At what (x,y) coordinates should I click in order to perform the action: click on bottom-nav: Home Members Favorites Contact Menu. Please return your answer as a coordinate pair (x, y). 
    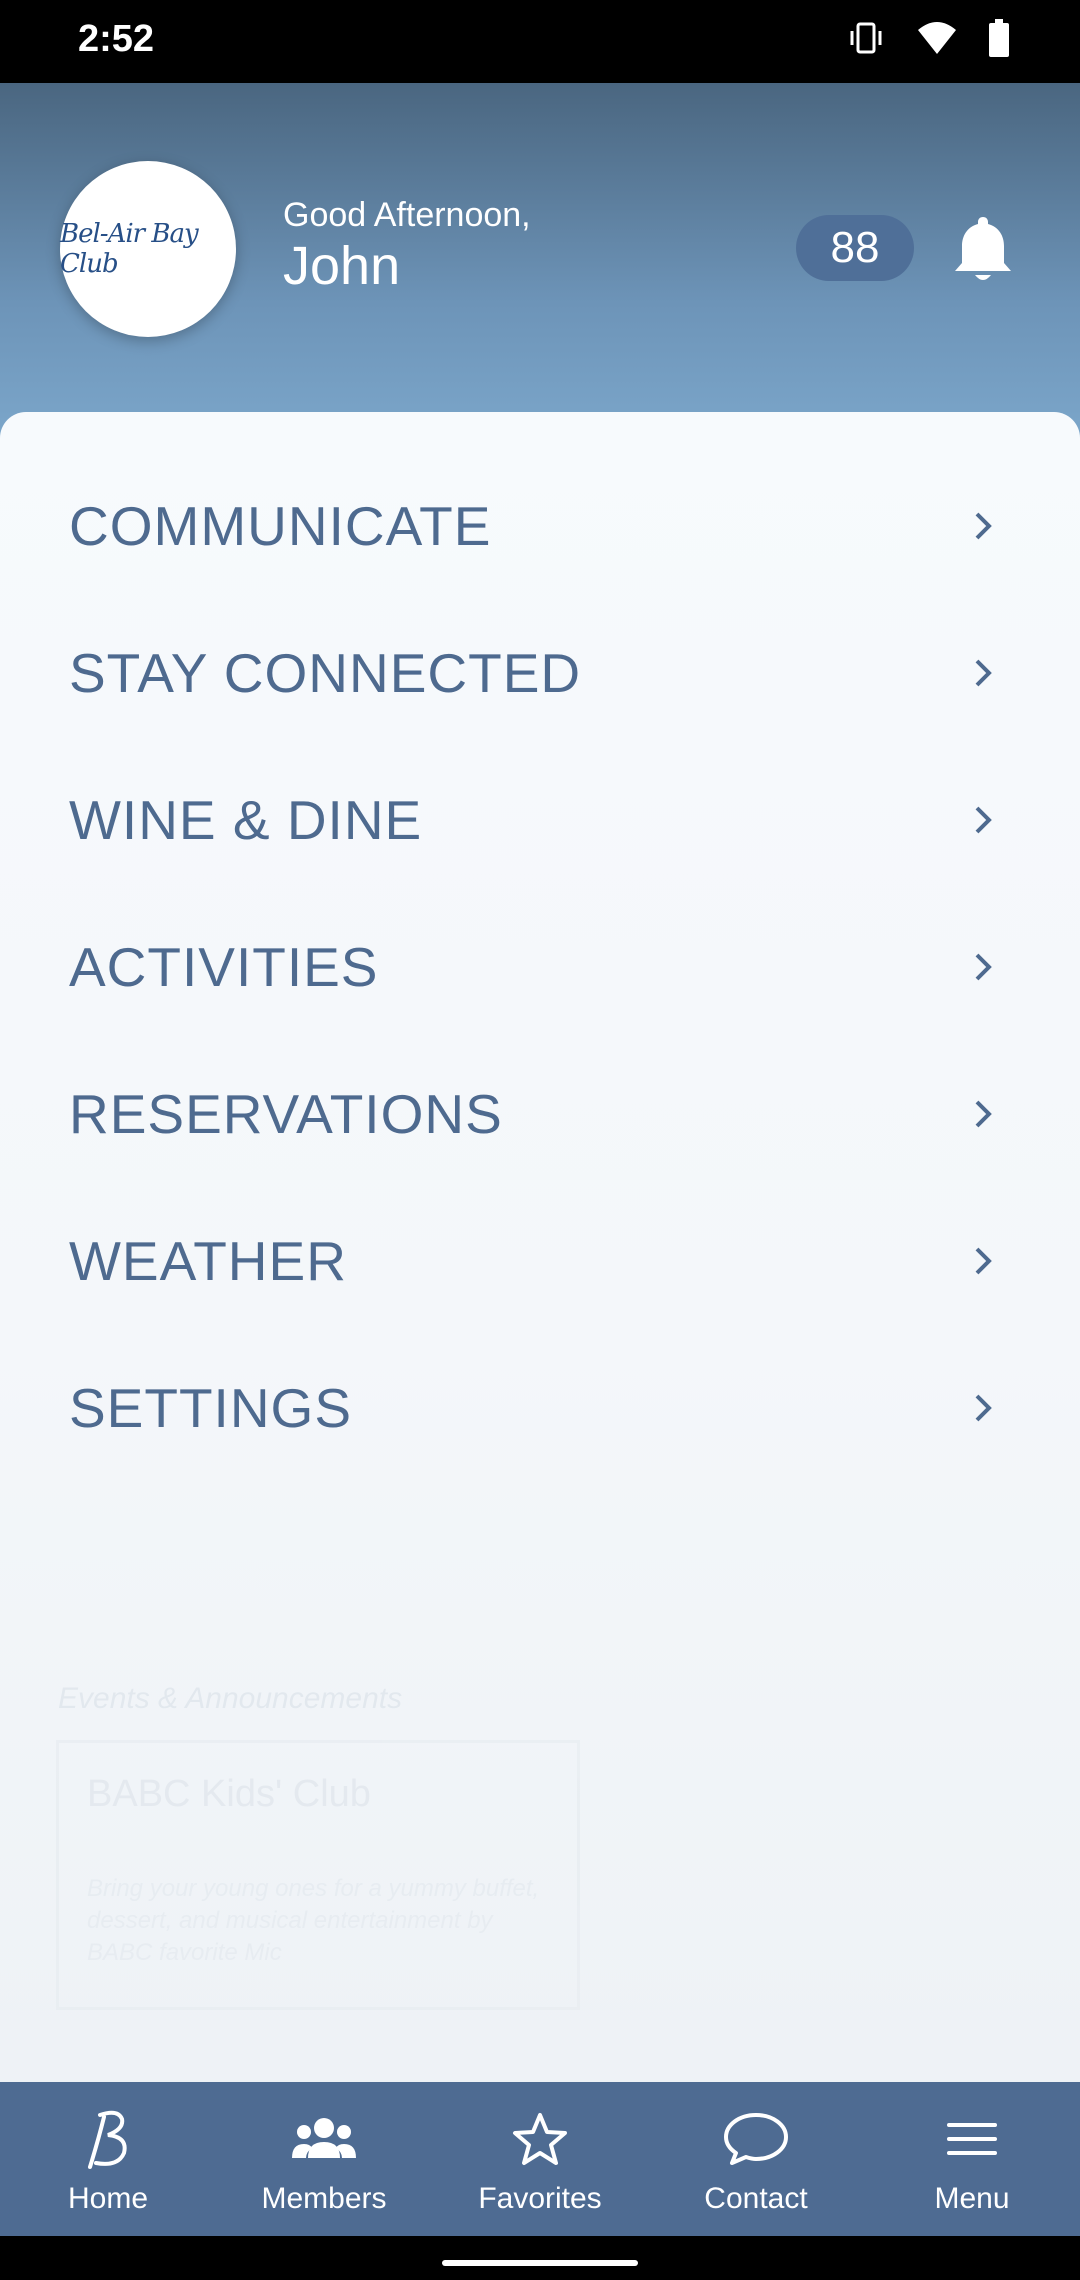
    Looking at the image, I should click on (540, 2159).